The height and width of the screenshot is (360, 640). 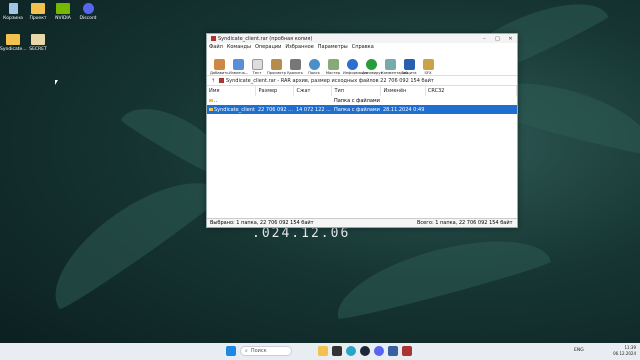 I want to click on winrar-app-icon, so click(x=213, y=38).